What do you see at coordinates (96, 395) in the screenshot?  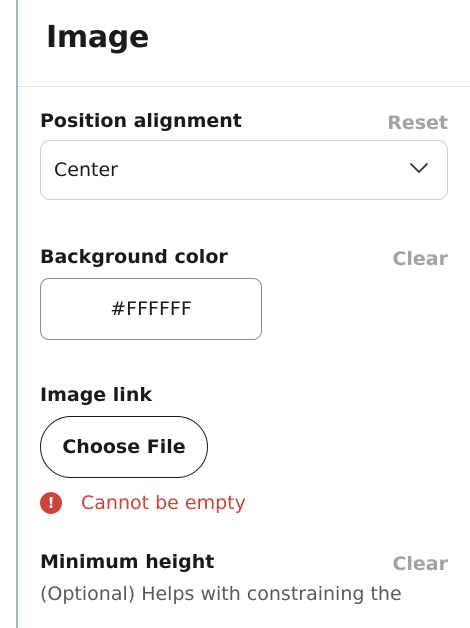 I see `image-link-label: Image link` at bounding box center [96, 395].